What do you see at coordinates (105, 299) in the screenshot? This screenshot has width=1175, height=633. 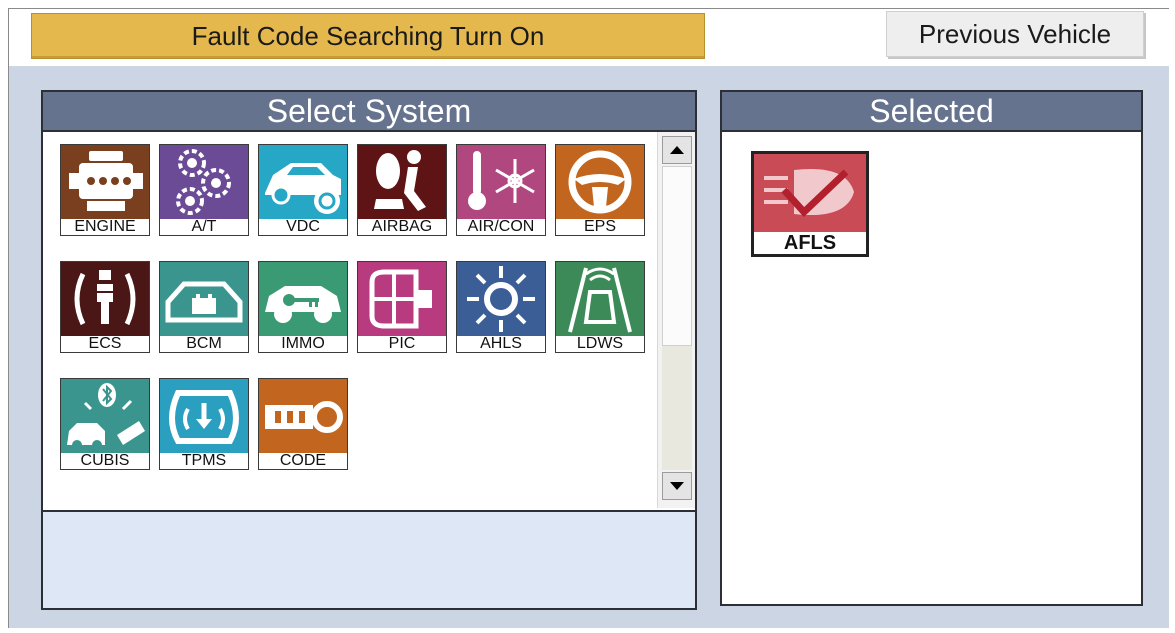 I see `suspension-icon` at bounding box center [105, 299].